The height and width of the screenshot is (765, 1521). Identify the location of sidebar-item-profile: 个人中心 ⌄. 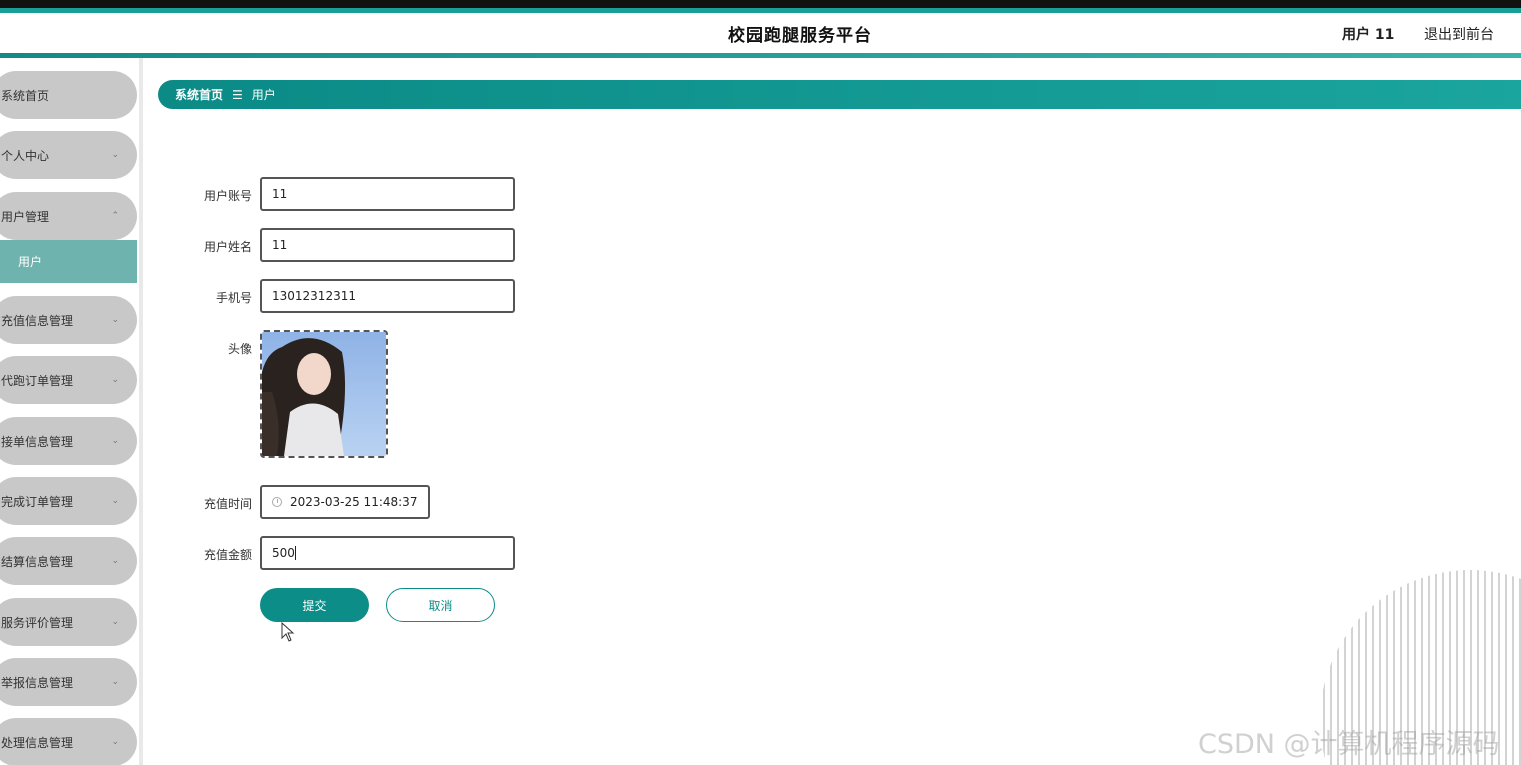
(68, 155).